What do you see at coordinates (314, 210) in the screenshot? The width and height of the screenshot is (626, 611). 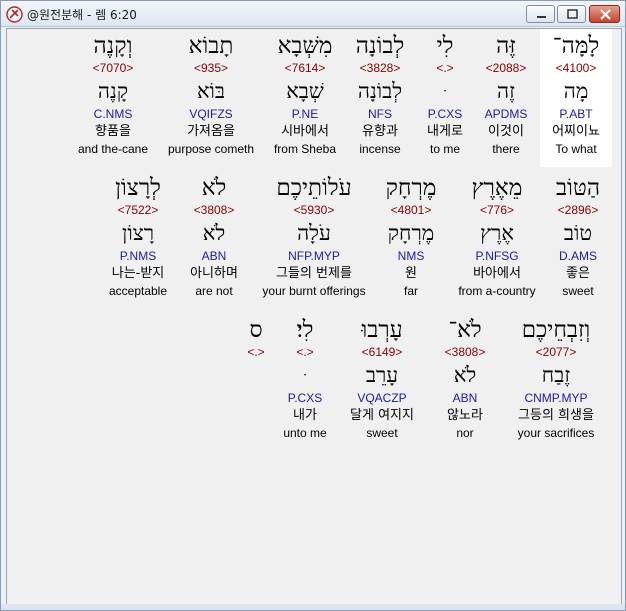 I see `strongs-number: <5930>` at bounding box center [314, 210].